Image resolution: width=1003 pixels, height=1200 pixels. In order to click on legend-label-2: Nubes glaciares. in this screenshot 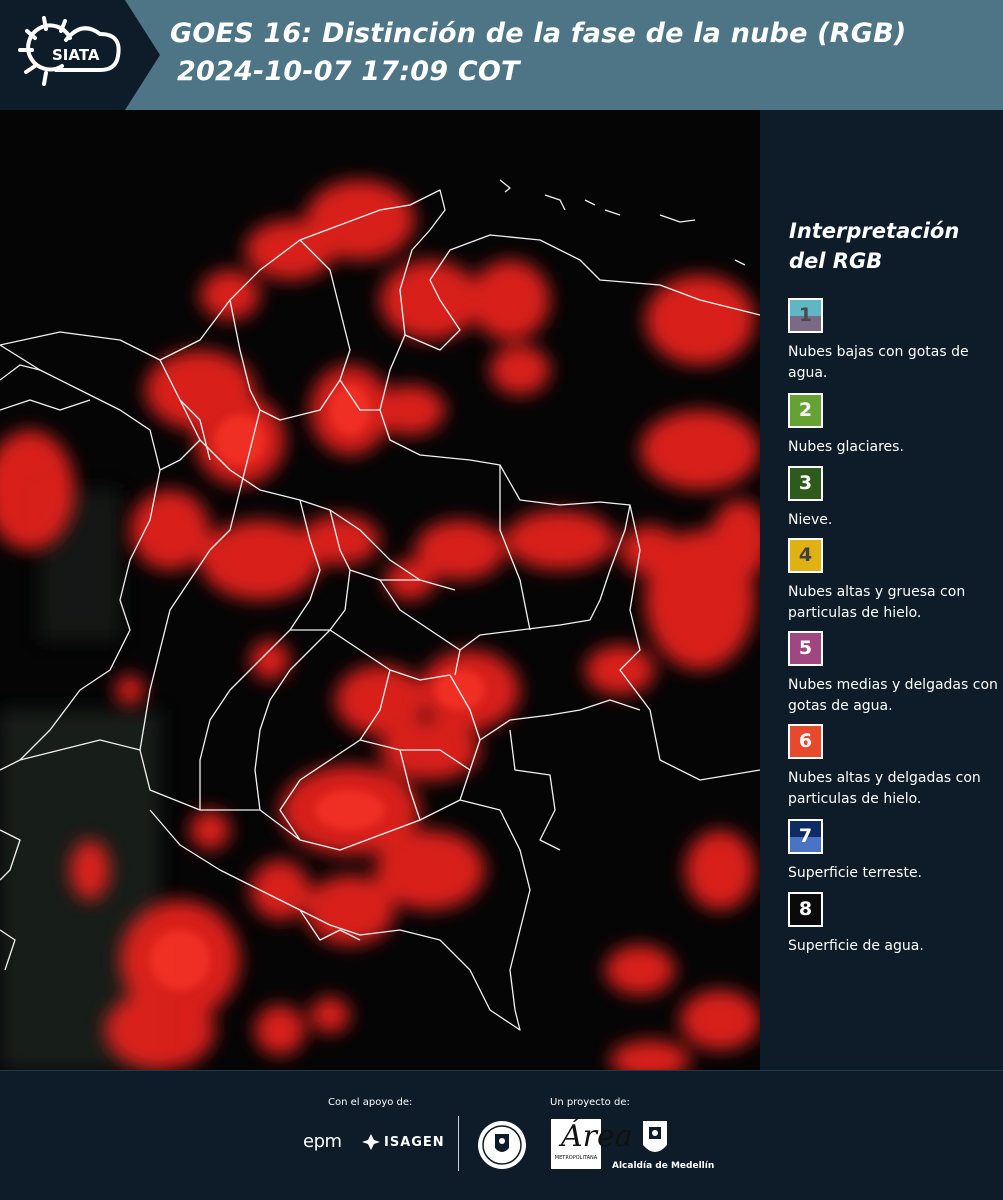, I will do `click(846, 447)`.